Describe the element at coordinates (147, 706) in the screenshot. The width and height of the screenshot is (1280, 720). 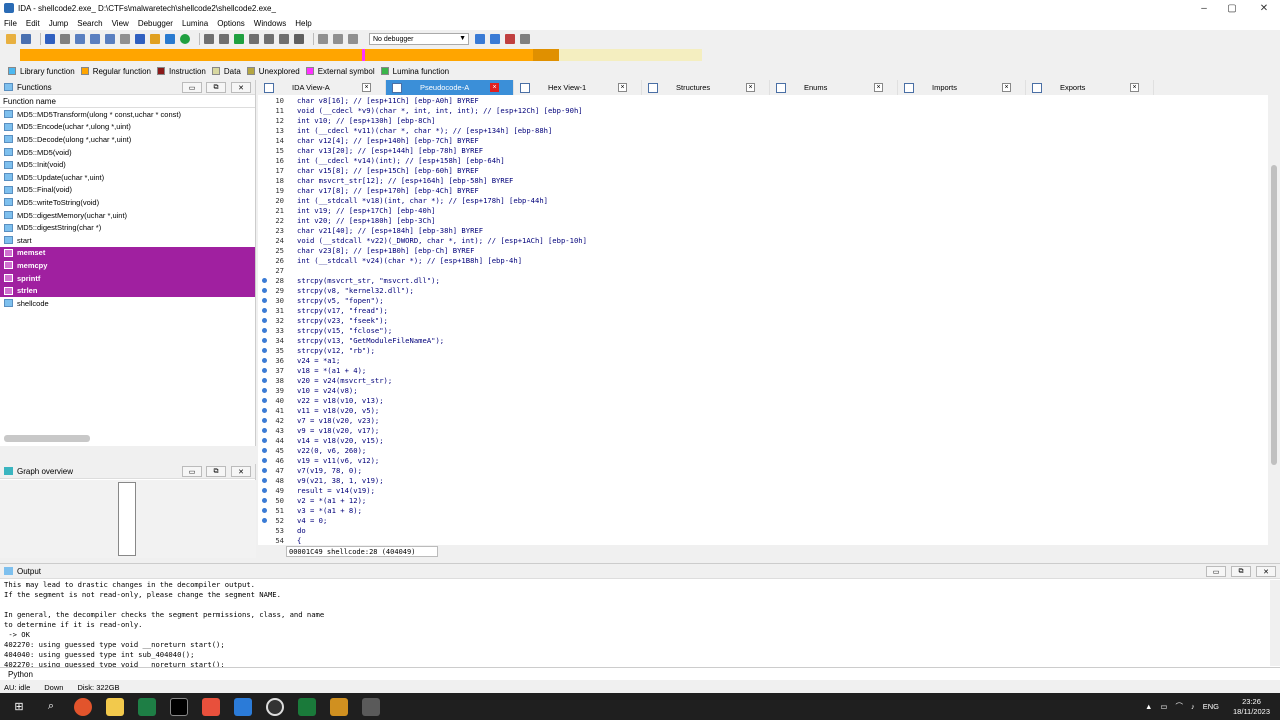
I see `notepad-icon` at that location.